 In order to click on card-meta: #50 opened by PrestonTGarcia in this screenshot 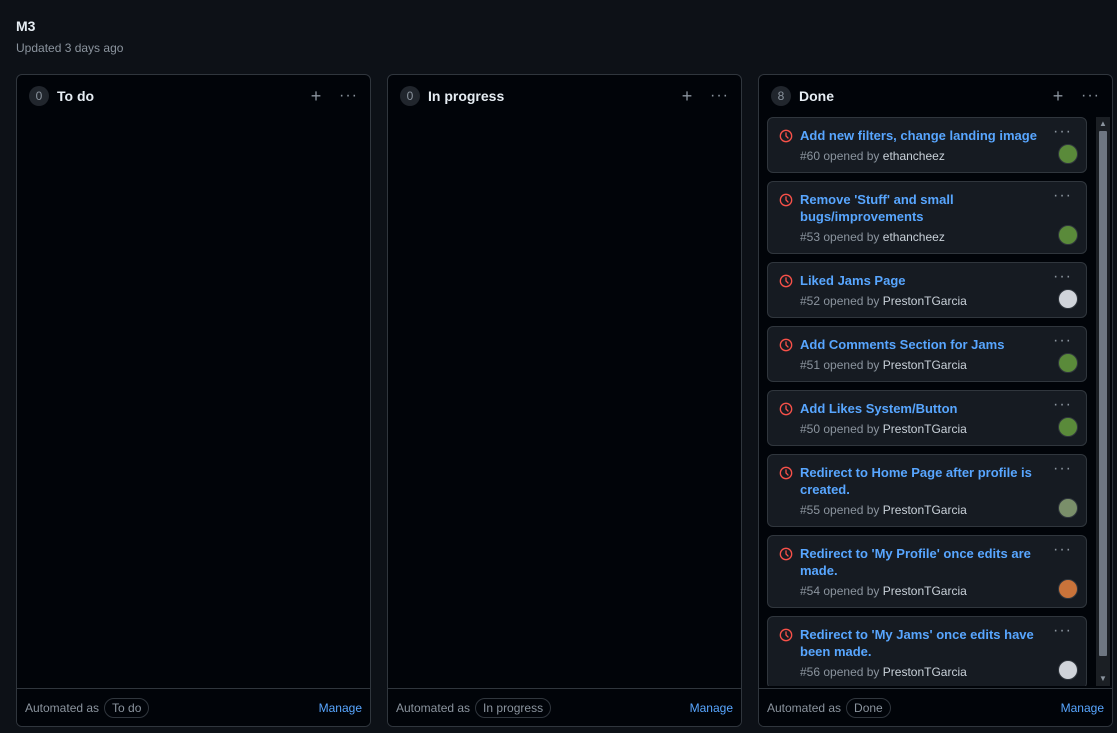, I will do `click(925, 429)`.